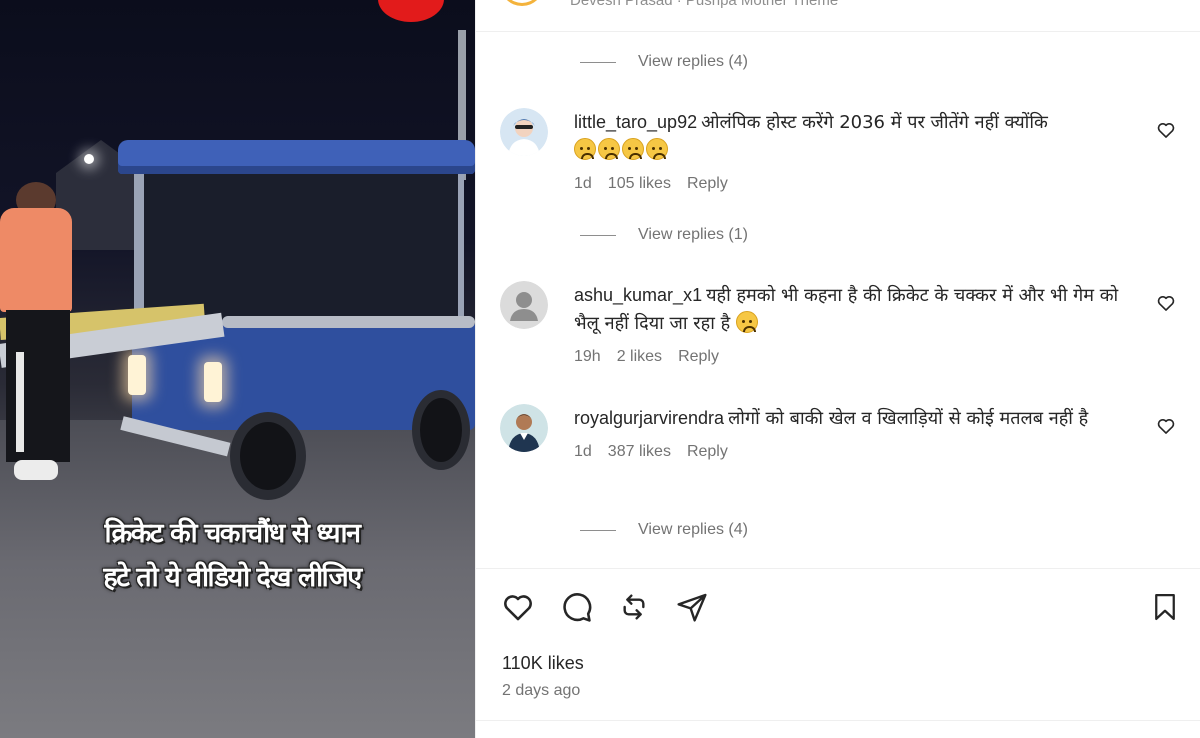  What do you see at coordinates (639, 357) in the screenshot?
I see `comment-likes: 2 likes` at bounding box center [639, 357].